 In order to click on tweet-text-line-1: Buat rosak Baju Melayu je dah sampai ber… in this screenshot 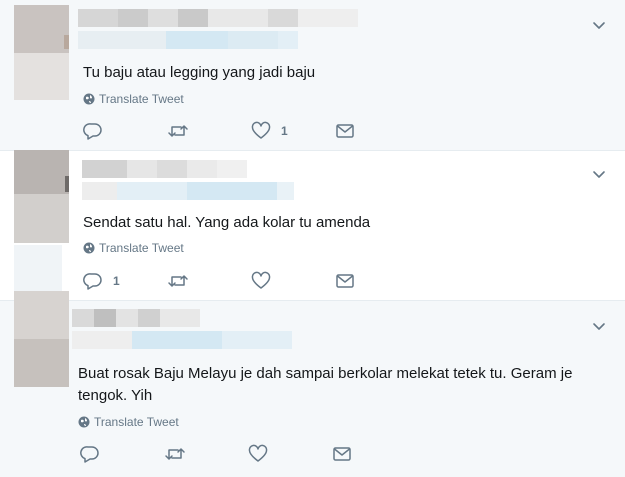, I will do `click(325, 373)`.